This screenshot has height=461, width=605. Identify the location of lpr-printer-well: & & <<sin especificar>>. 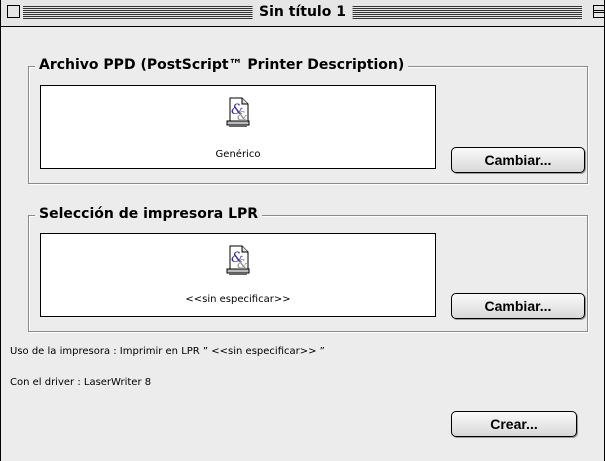
(238, 275).